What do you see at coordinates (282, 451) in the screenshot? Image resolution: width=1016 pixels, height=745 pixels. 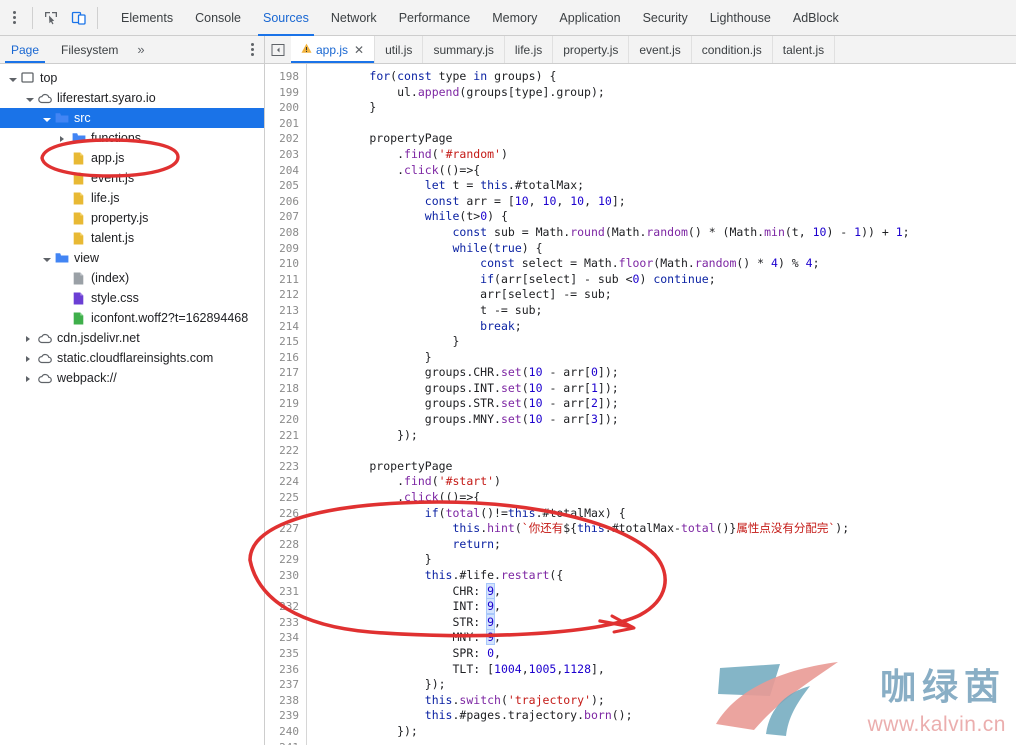 I see `line-number: 222` at bounding box center [282, 451].